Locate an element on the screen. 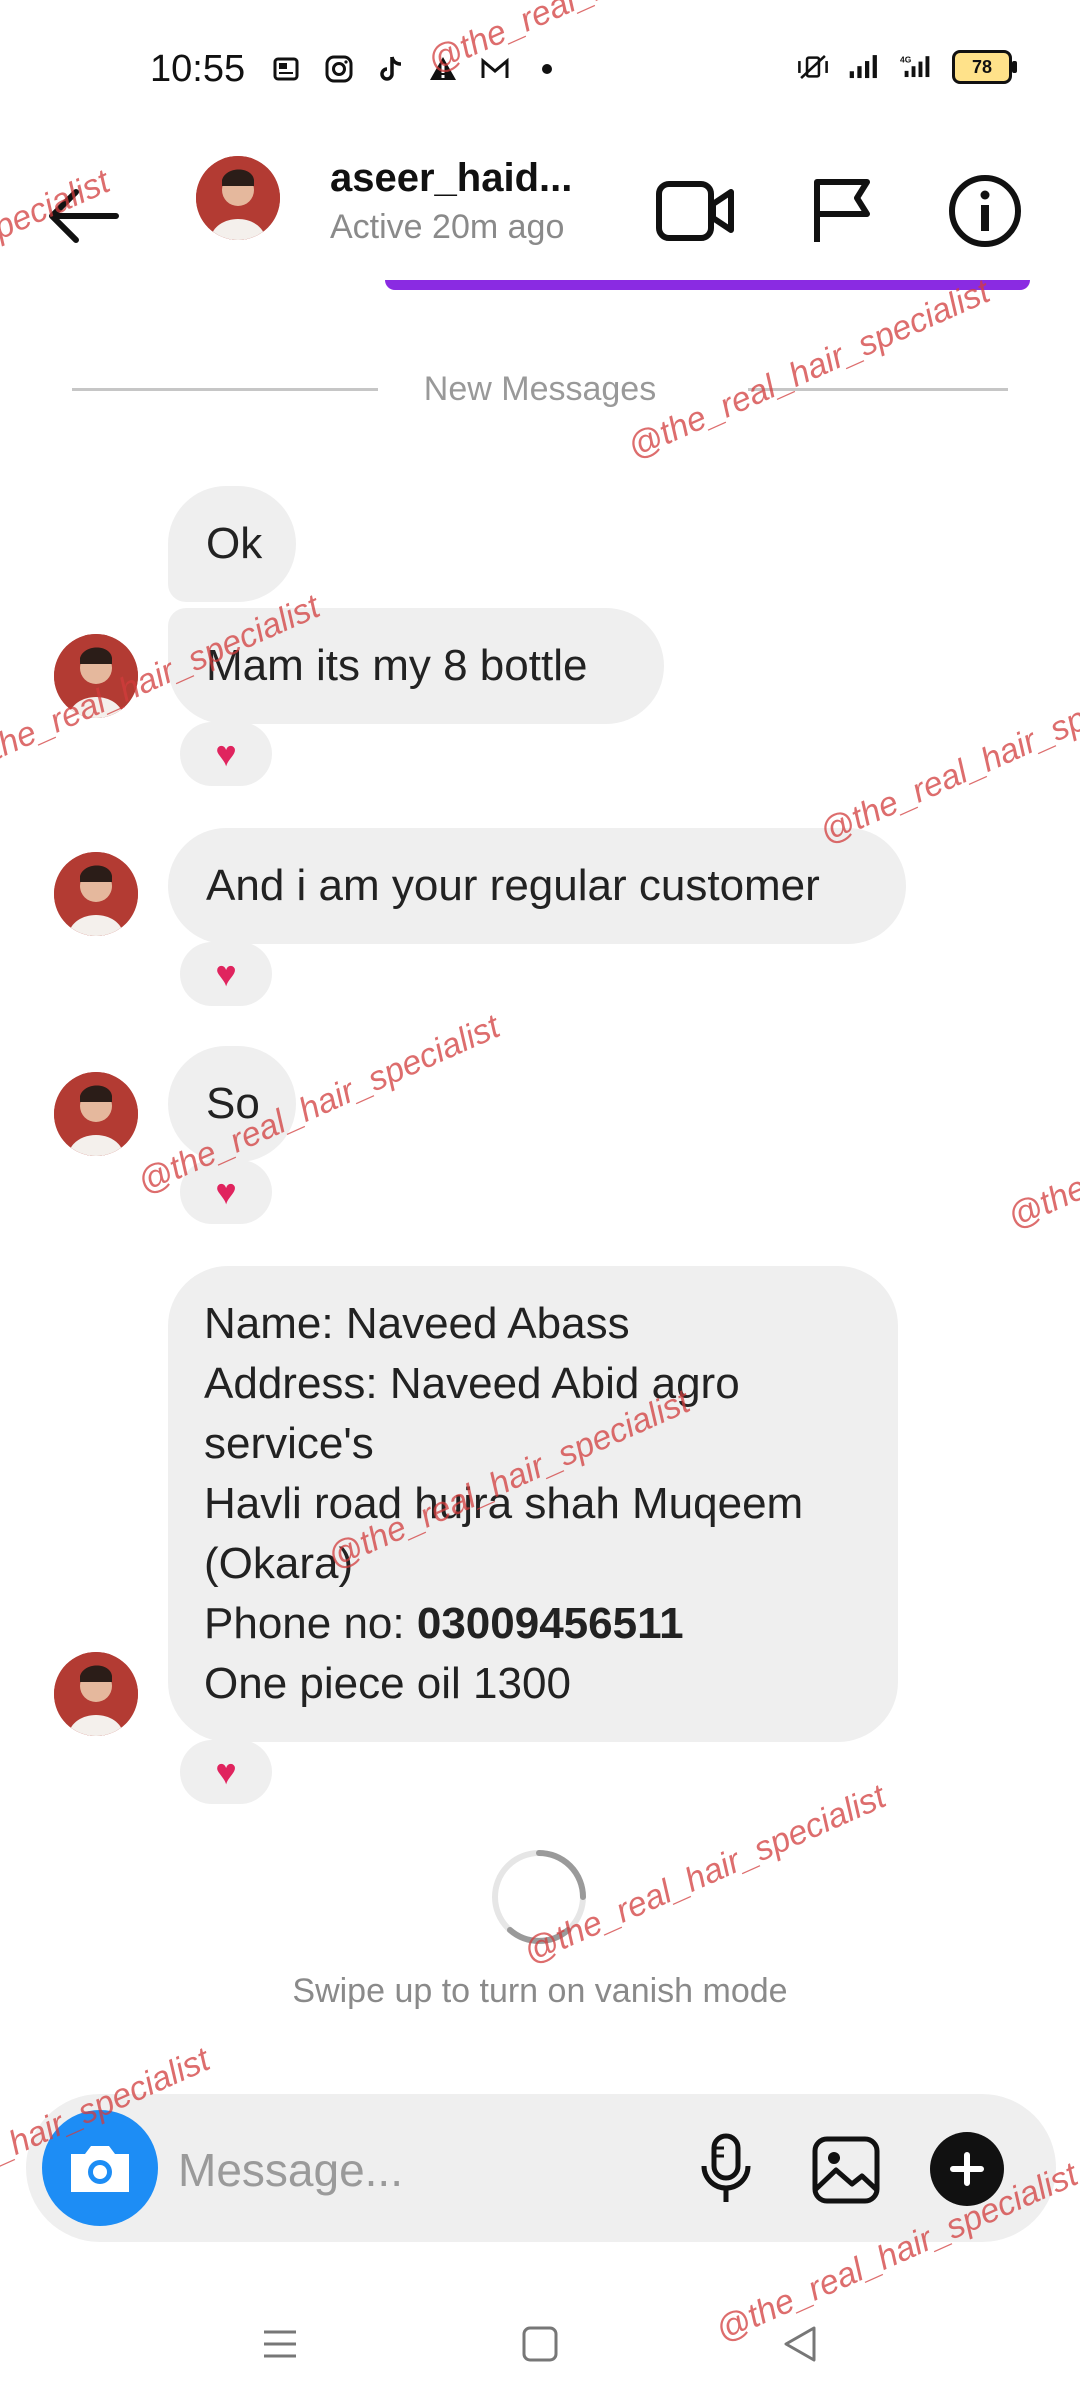  message-line: service's is located at coordinates (289, 1443).